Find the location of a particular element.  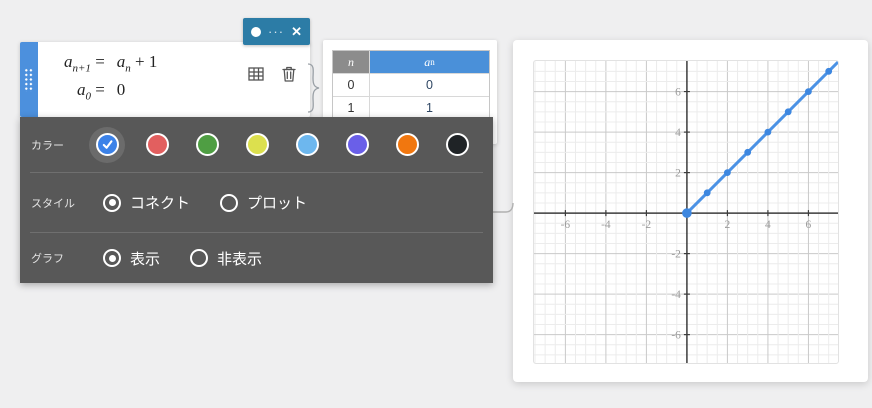

graph-option-1: 非表示 is located at coordinates (226, 258).